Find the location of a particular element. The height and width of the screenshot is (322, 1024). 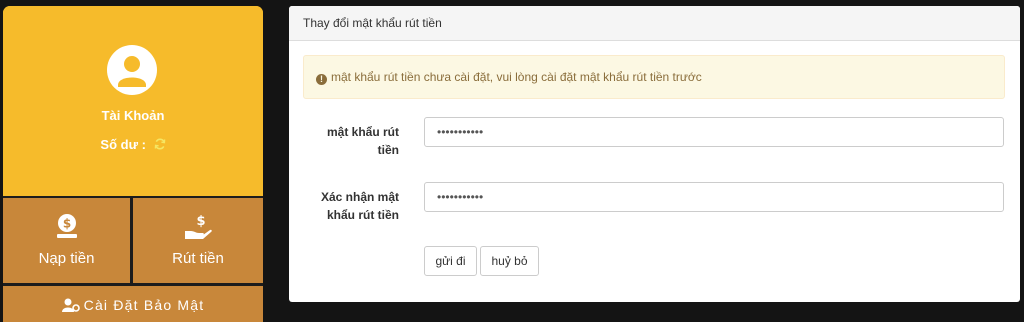

withdraw-button: $ Rút tiền is located at coordinates (198, 240).